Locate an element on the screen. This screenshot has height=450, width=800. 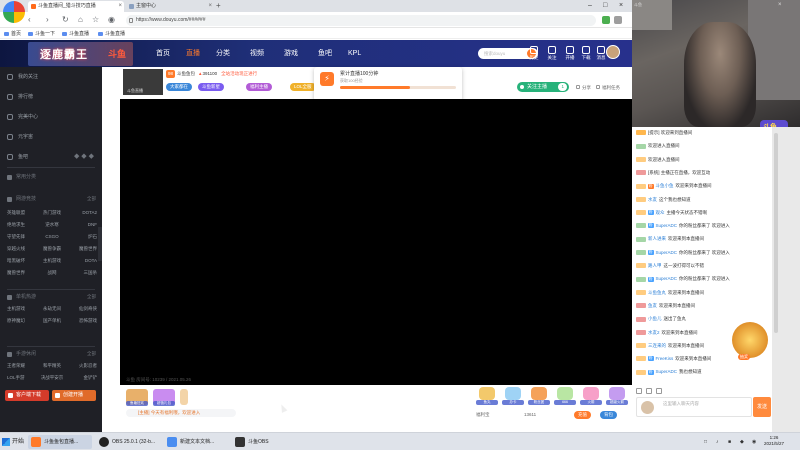
send-button: 发送 is located at coordinates (762, 407).